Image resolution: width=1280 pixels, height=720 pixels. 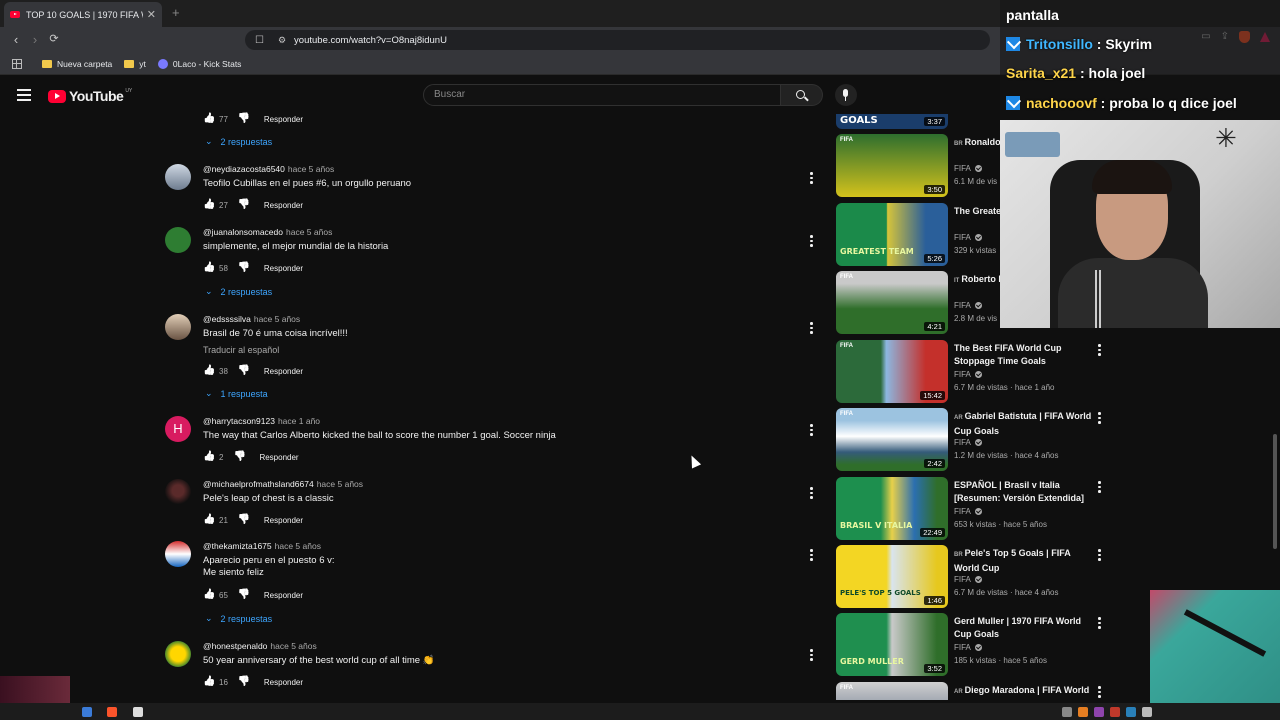 What do you see at coordinates (227, 319) in the screenshot?
I see `comment-author: @edssssilva` at bounding box center [227, 319].